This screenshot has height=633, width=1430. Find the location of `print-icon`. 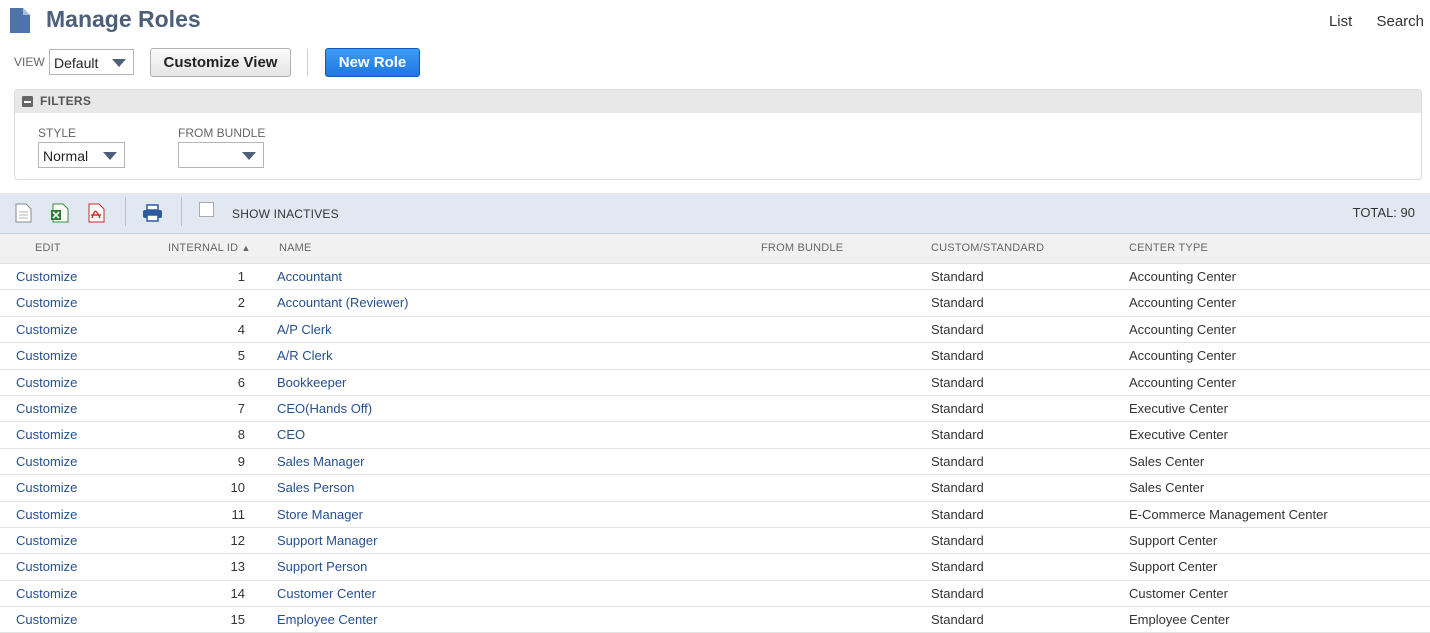

print-icon is located at coordinates (152, 213).